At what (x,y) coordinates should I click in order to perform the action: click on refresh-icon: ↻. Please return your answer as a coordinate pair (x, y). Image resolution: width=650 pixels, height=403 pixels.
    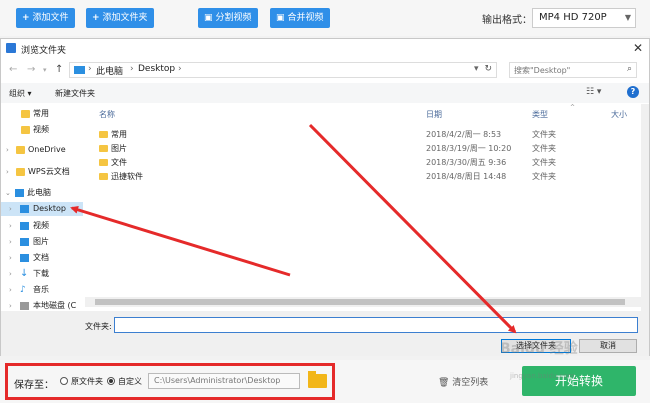
    Looking at the image, I should click on (488, 69).